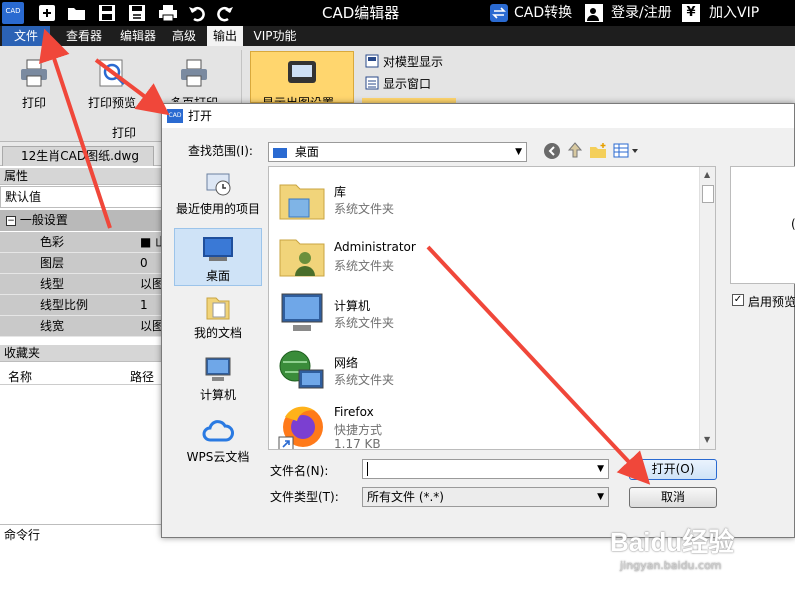 The image size is (795, 592). Describe the element at coordinates (361, 13) in the screenshot. I see `app-title: CAD编辑器` at that location.